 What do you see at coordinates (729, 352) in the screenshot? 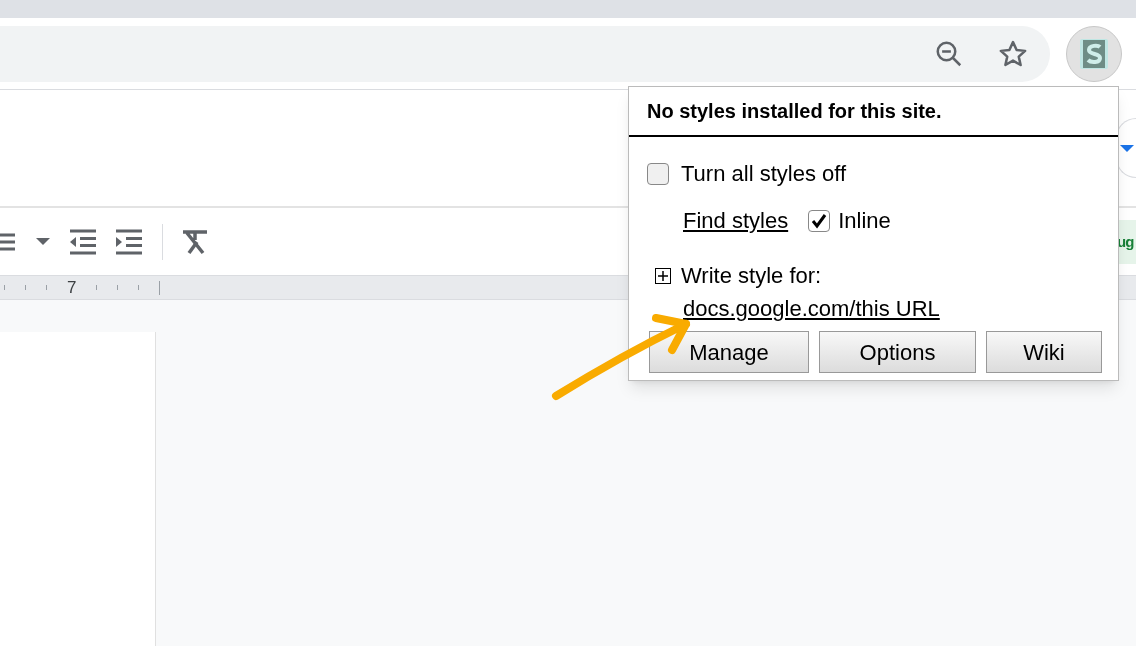
I see `popup-button: Manage` at bounding box center [729, 352].